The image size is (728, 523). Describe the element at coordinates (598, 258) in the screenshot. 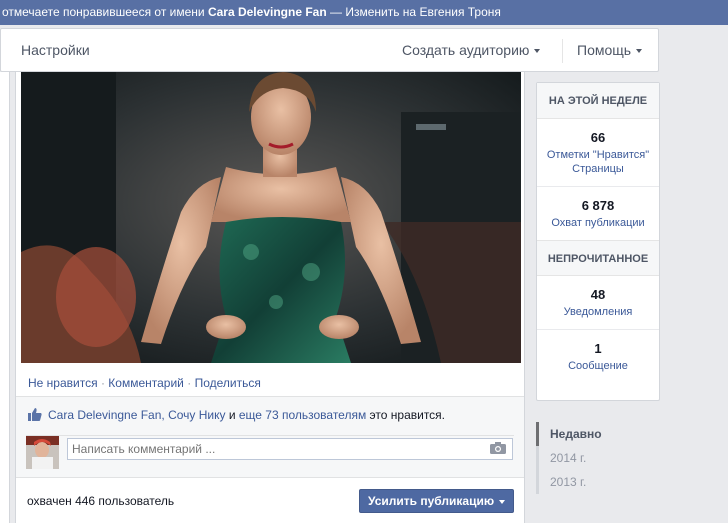

I see `unread-header: НЕПРОЧИТАННОЕ` at that location.